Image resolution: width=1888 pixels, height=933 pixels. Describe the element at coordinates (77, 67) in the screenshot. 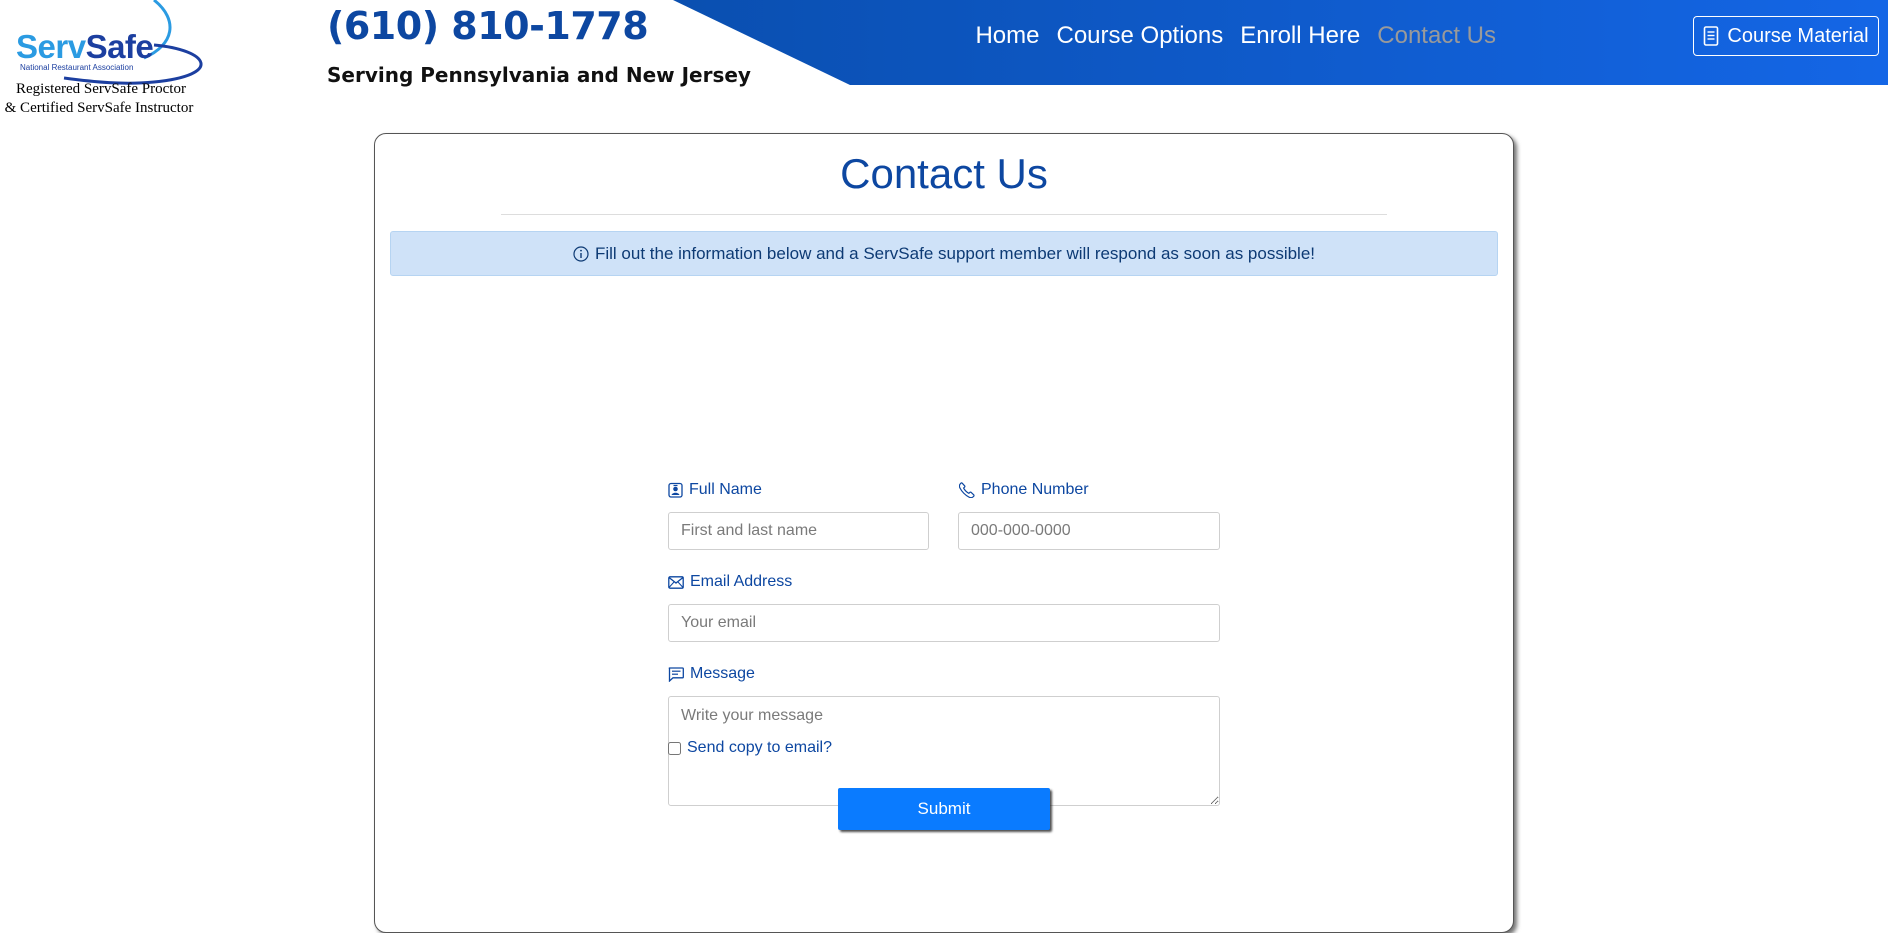

I see `logo-subtitle: National Restaurant Association` at that location.